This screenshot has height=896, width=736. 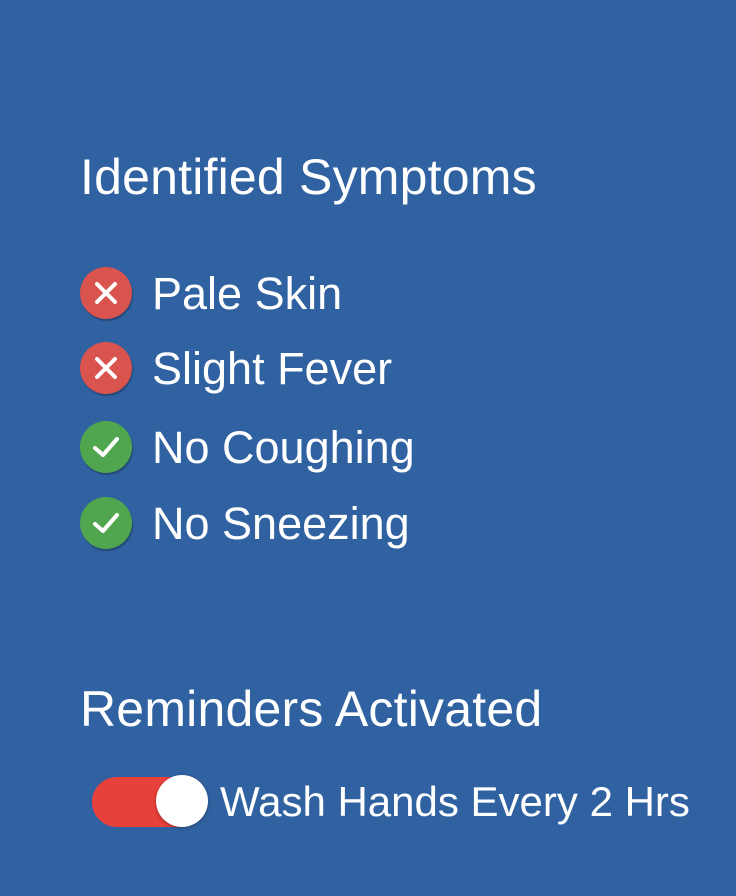 I want to click on symptom-label: No Coughing, so click(x=283, y=447).